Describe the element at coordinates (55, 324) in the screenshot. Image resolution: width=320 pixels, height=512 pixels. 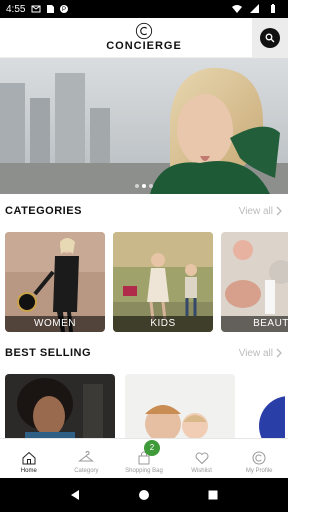
I see `category-label: WOMEN` at that location.